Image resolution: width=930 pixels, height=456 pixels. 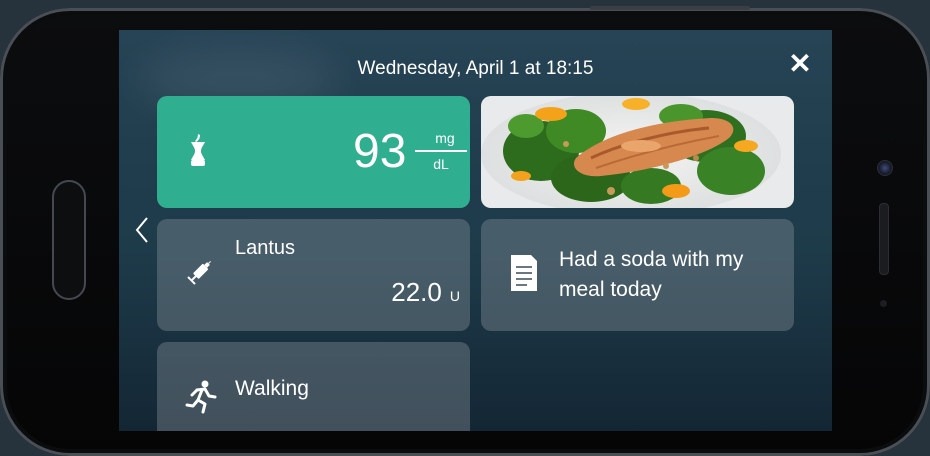 What do you see at coordinates (454, 296) in the screenshot?
I see `insulin-dose-unit: U` at bounding box center [454, 296].